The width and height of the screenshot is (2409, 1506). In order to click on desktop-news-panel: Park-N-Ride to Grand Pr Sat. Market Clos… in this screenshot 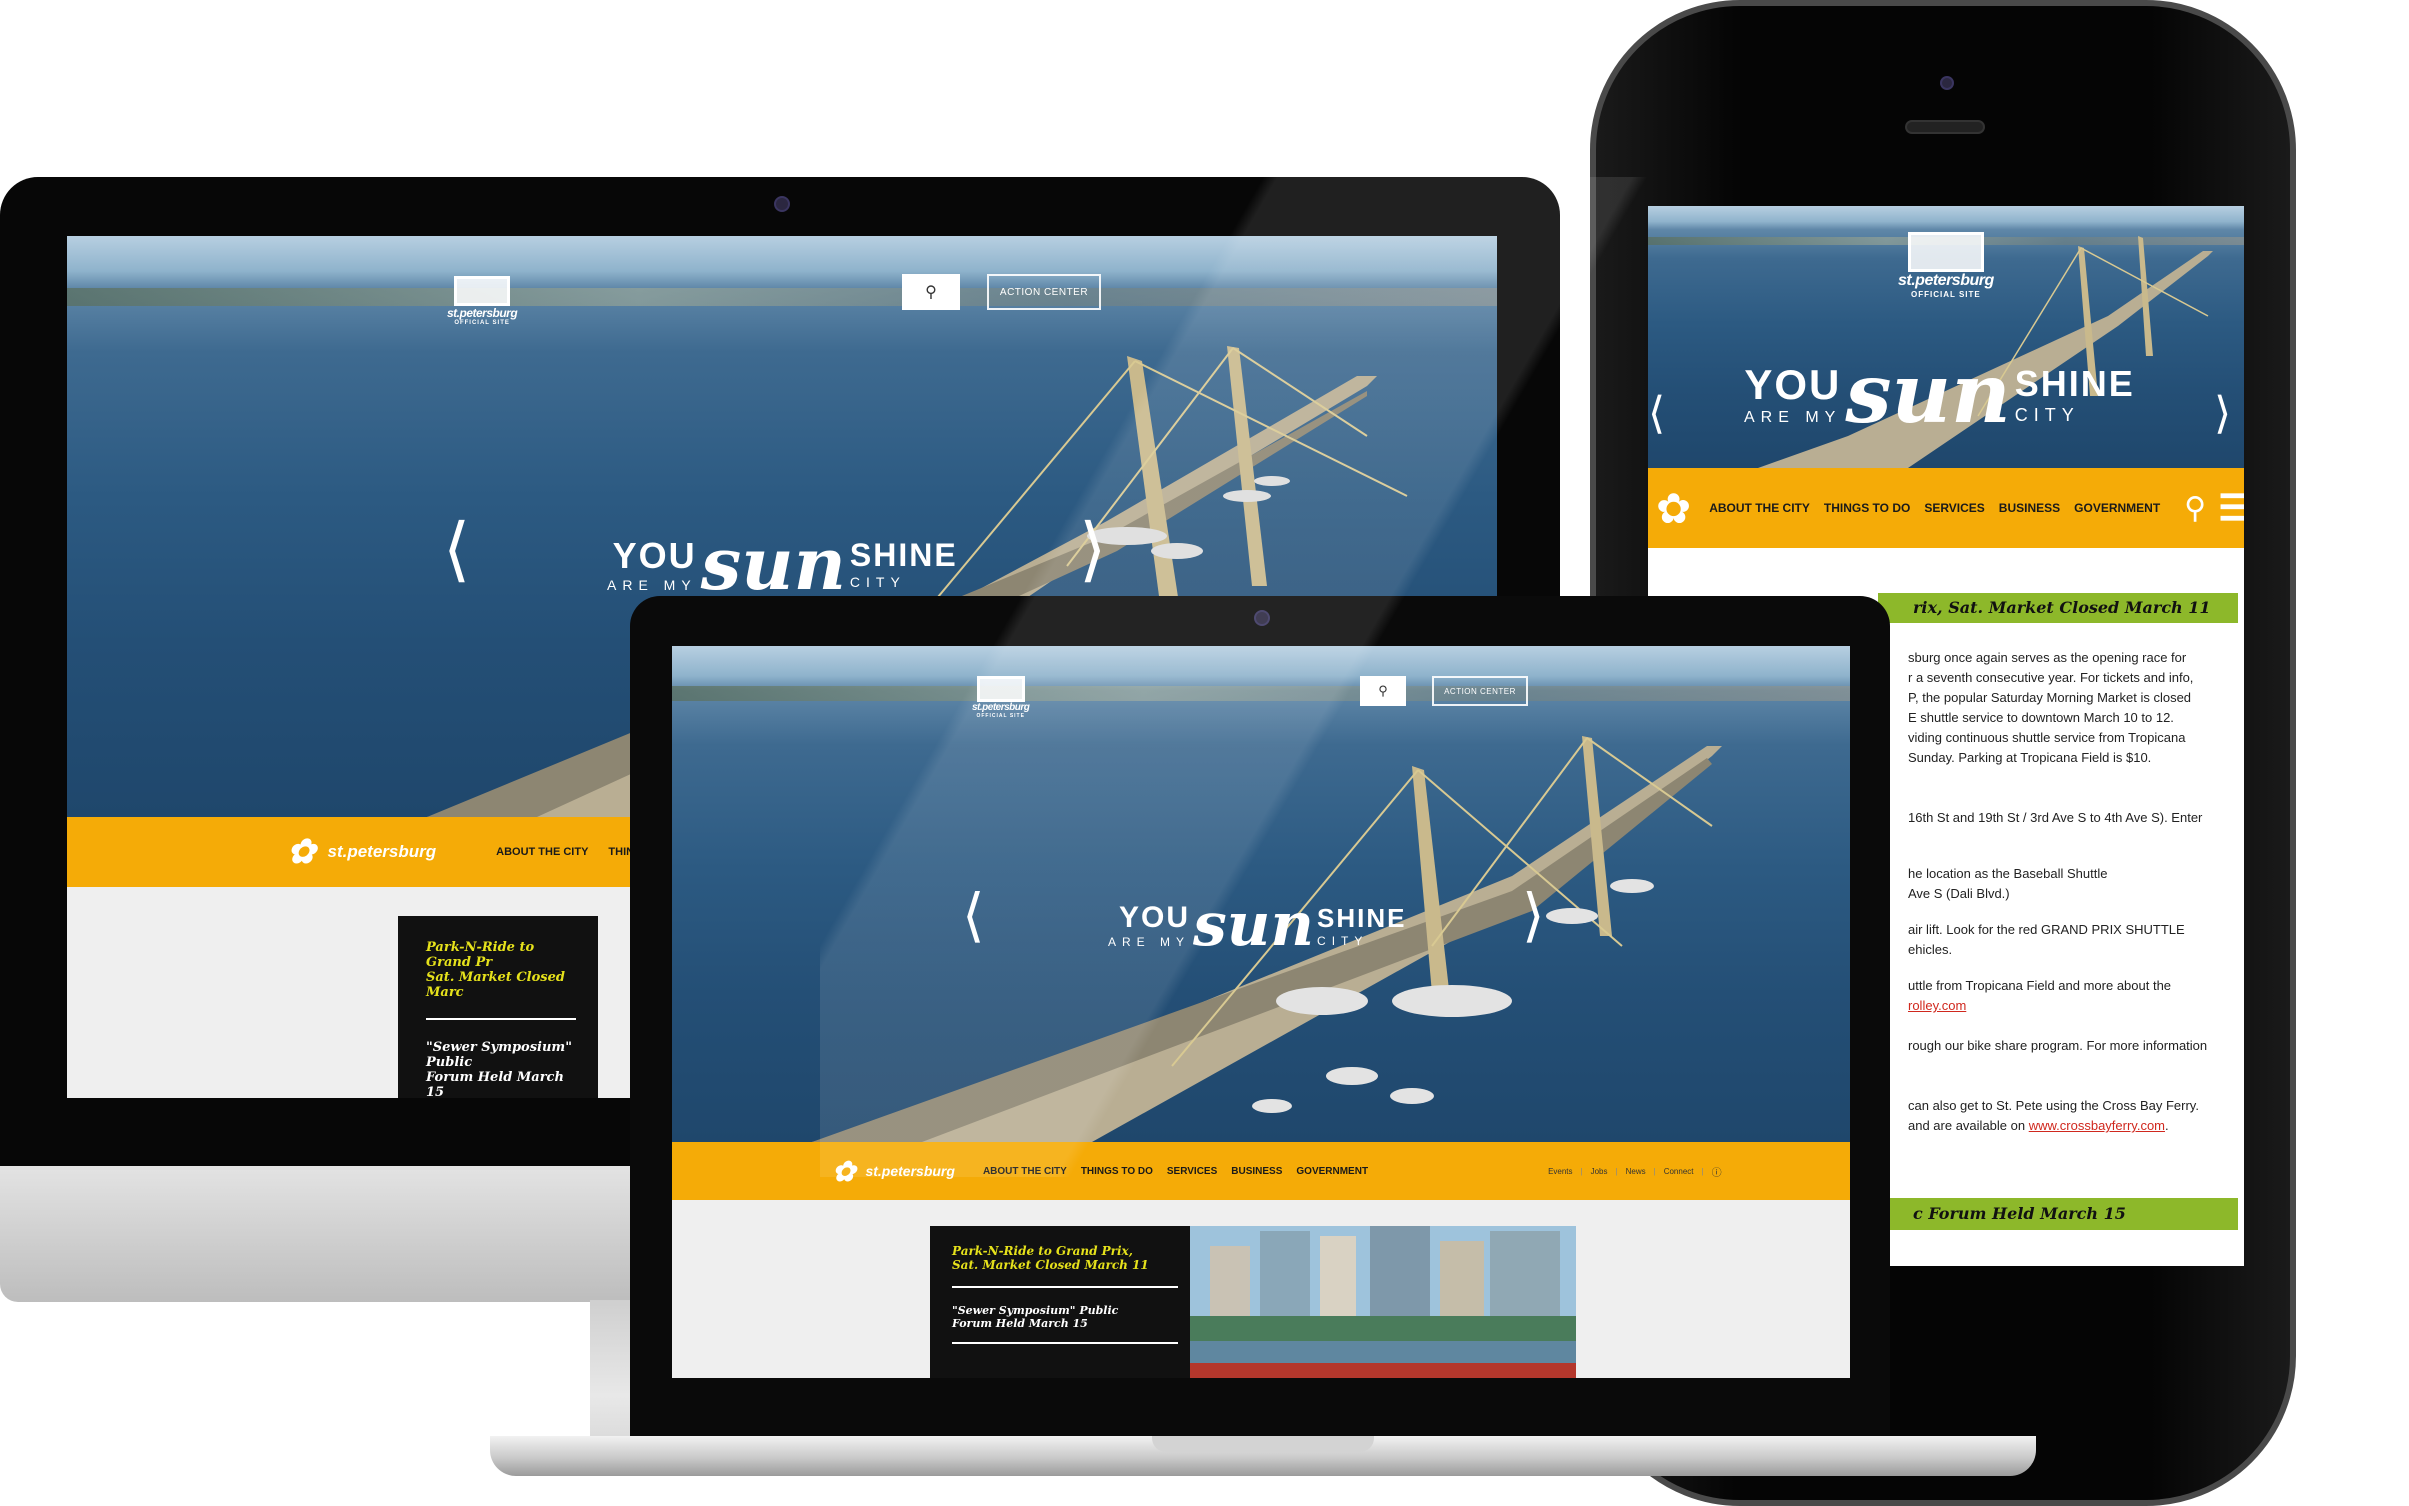, I will do `click(498, 1007)`.